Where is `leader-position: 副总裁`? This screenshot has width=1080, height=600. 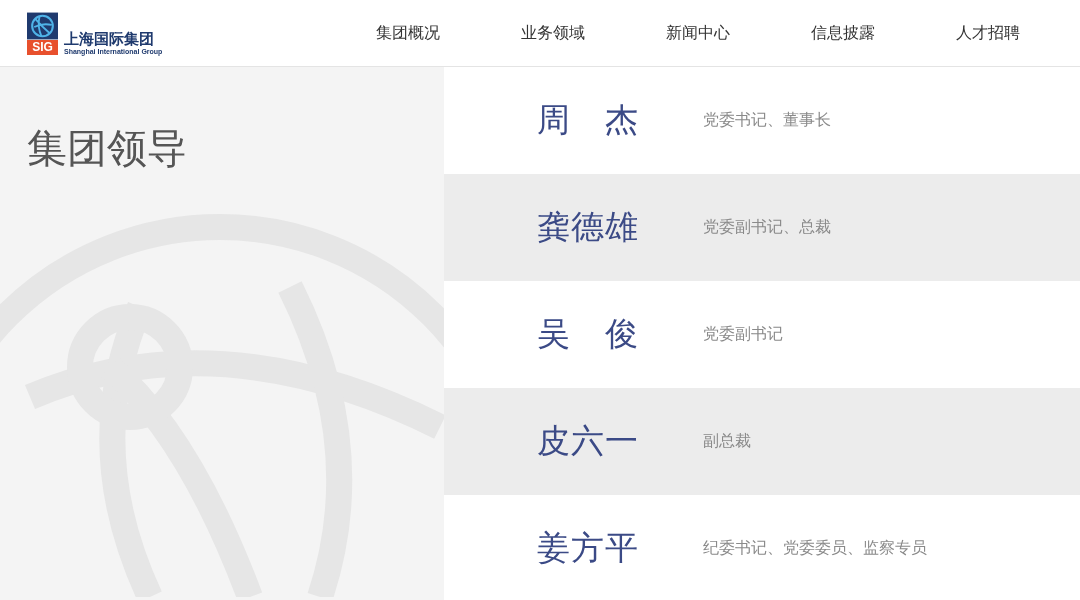 leader-position: 副总裁 is located at coordinates (727, 441).